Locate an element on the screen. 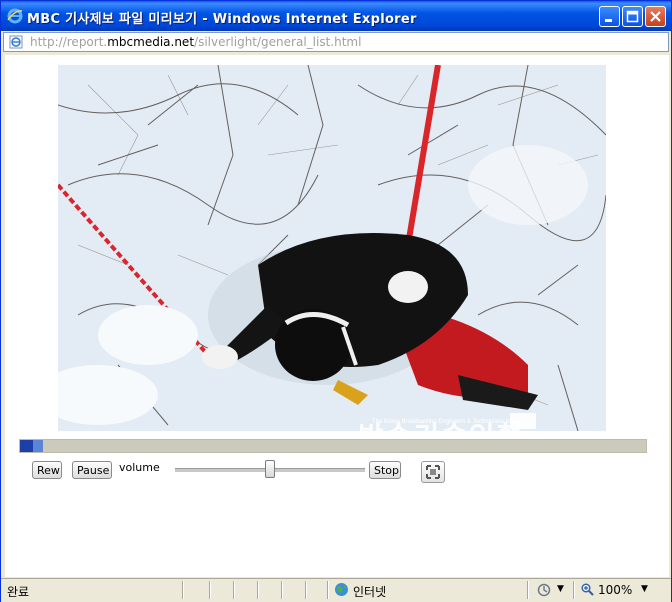  close-button is located at coordinates (655, 16).